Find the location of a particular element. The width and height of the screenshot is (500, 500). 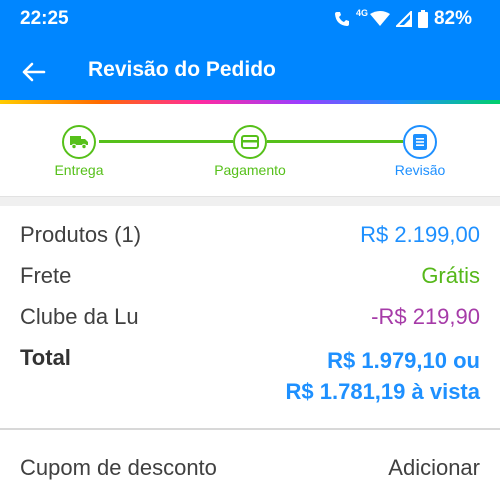

step-entrega is located at coordinates (79, 142).